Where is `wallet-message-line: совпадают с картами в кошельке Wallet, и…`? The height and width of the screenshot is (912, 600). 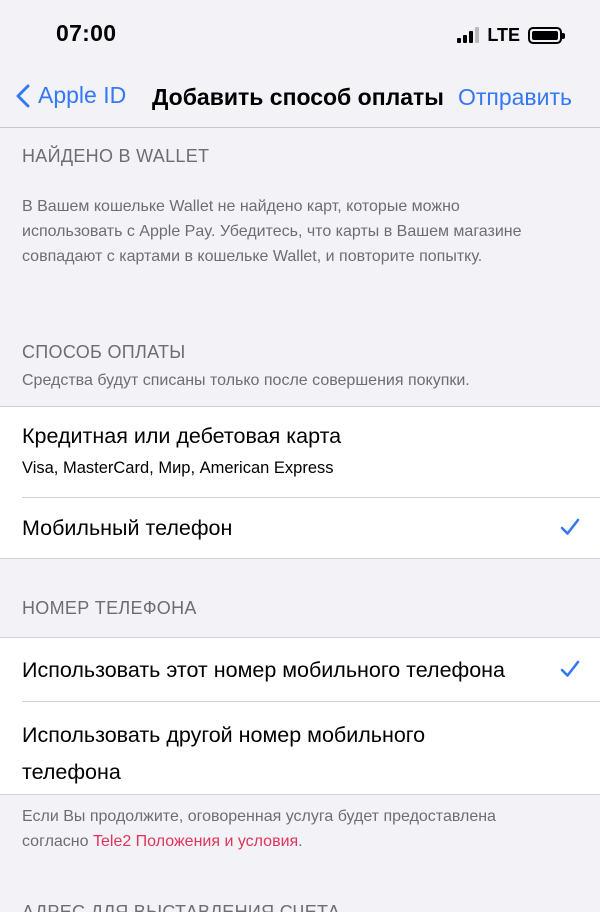
wallet-message-line: совпадают с картами в кошельке Wallet, и… is located at coordinates (252, 256).